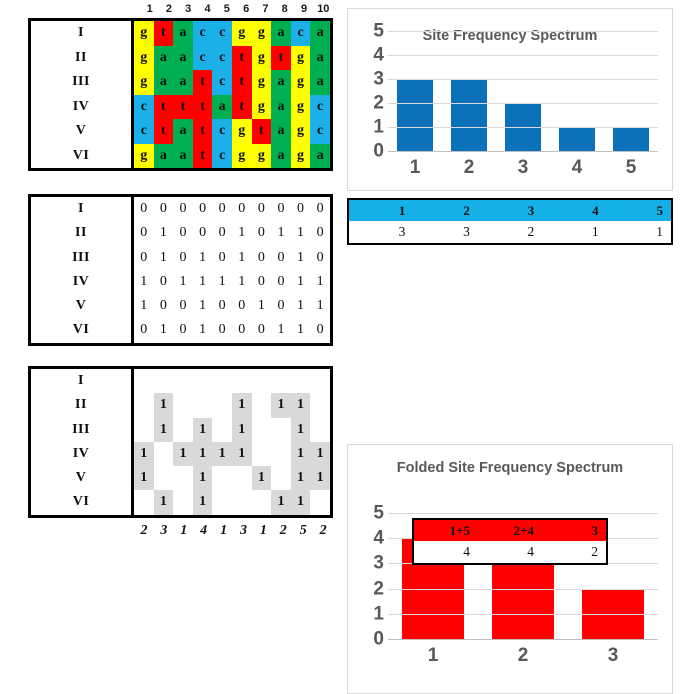 The height and width of the screenshot is (694, 681). Describe the element at coordinates (243, 530) in the screenshot. I see `shaded-matrix-column-sum: 3` at that location.